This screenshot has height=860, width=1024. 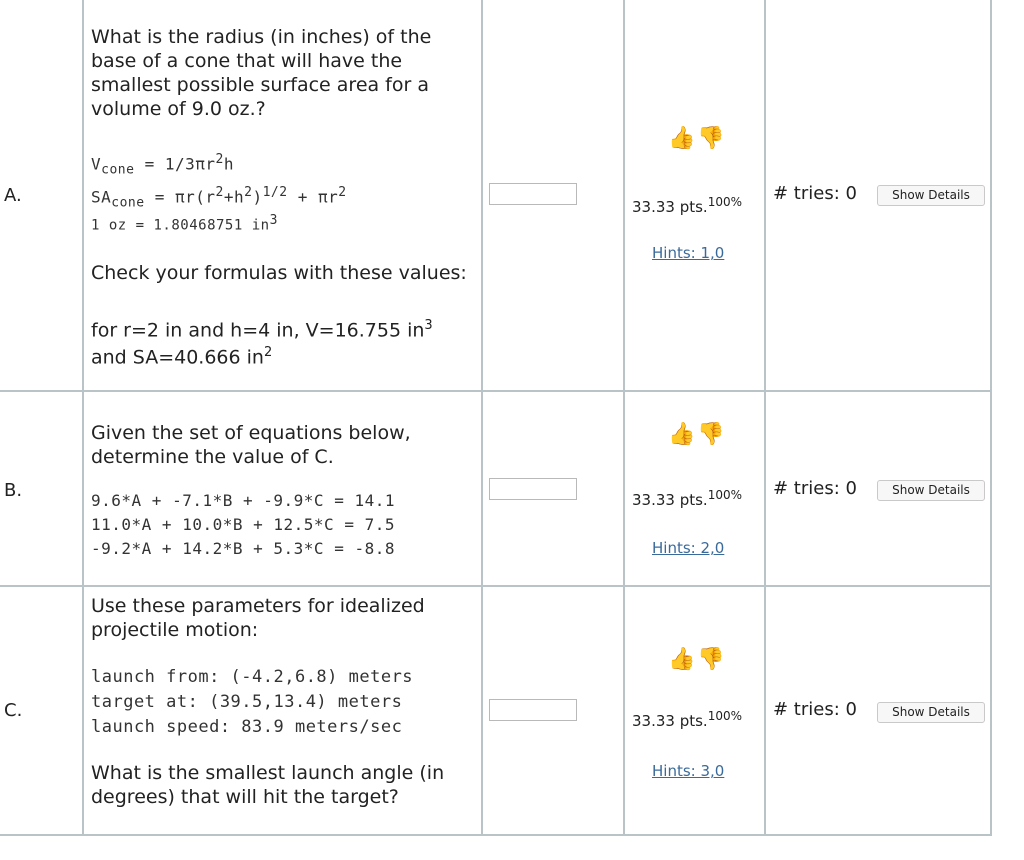 What do you see at coordinates (688, 771) in the screenshot?
I see `hints-link: Hints: 3,0` at bounding box center [688, 771].